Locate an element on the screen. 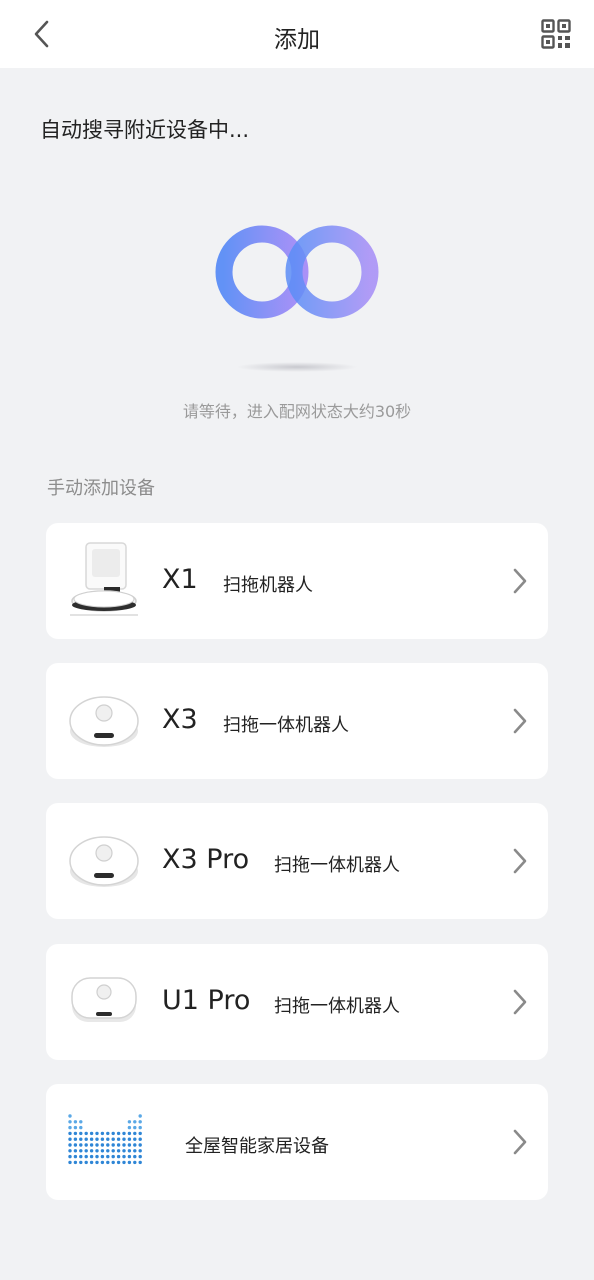 This screenshot has height=1280, width=594. searching-infinity-logo-icon is located at coordinates (297, 272).